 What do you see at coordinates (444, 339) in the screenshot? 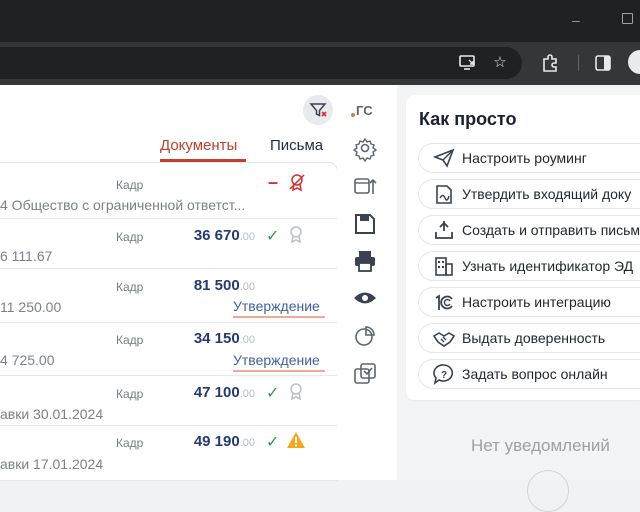
I see `handshake-icon` at bounding box center [444, 339].